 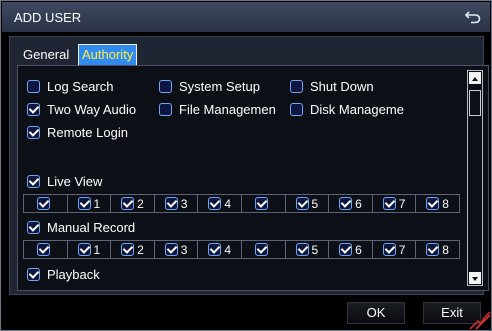 I want to click on system-setup-label: System Setup, so click(x=219, y=86).